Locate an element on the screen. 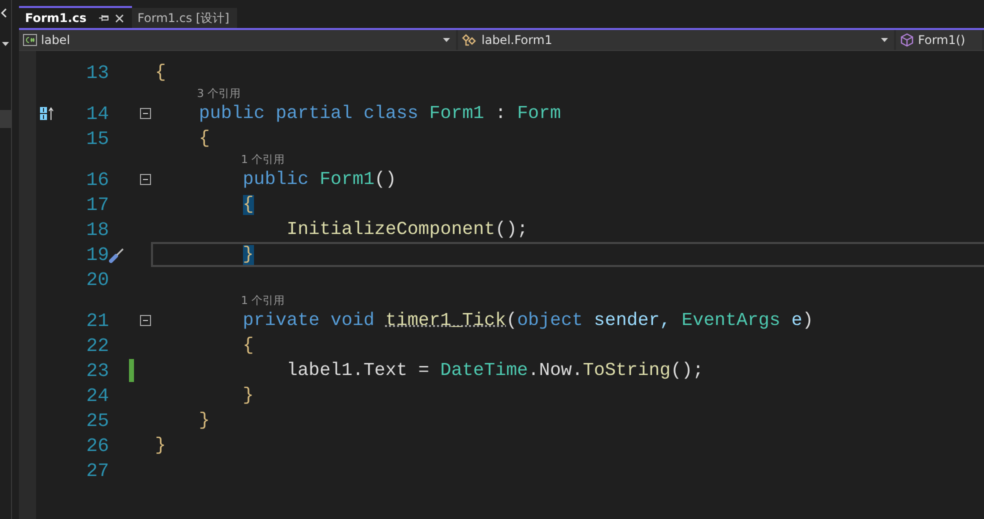 Image resolution: width=984 pixels, height=519 pixels. line-number: 18 is located at coordinates (97, 229).